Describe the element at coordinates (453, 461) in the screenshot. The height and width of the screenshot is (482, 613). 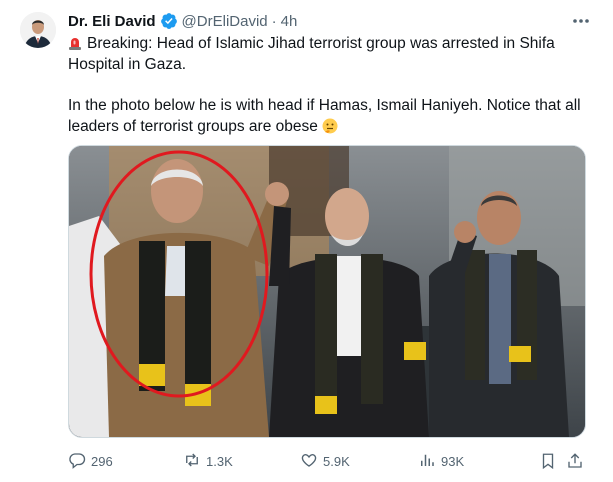
I see `views-count: 93K` at that location.